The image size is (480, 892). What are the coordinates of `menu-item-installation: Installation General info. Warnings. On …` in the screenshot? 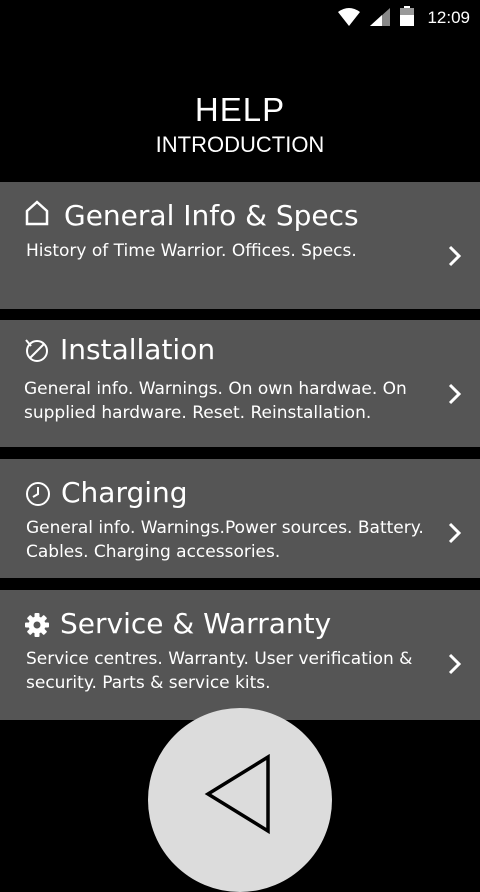 It's located at (240, 383).